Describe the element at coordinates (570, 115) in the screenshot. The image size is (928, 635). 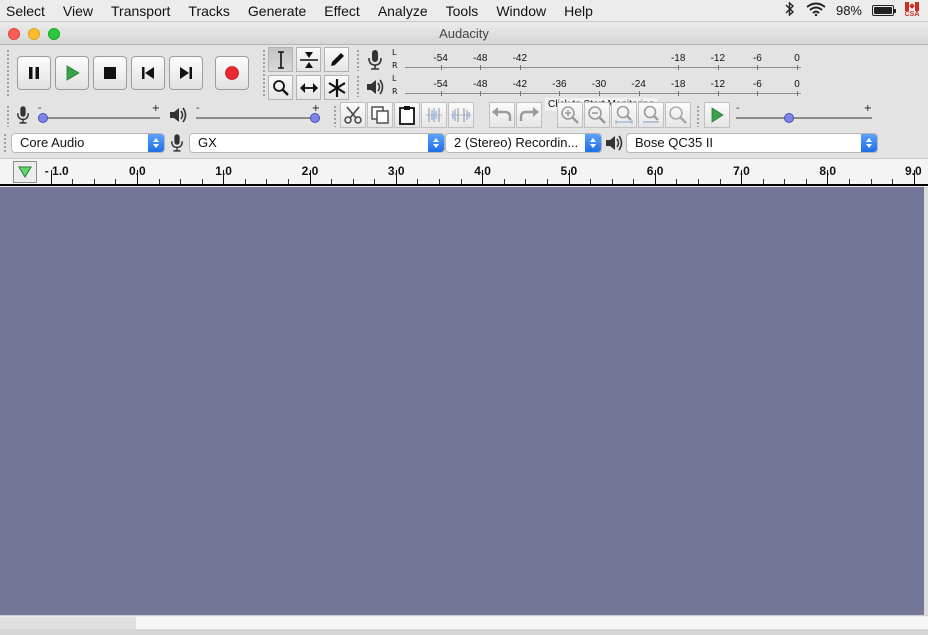
I see `zoom-in-button` at that location.